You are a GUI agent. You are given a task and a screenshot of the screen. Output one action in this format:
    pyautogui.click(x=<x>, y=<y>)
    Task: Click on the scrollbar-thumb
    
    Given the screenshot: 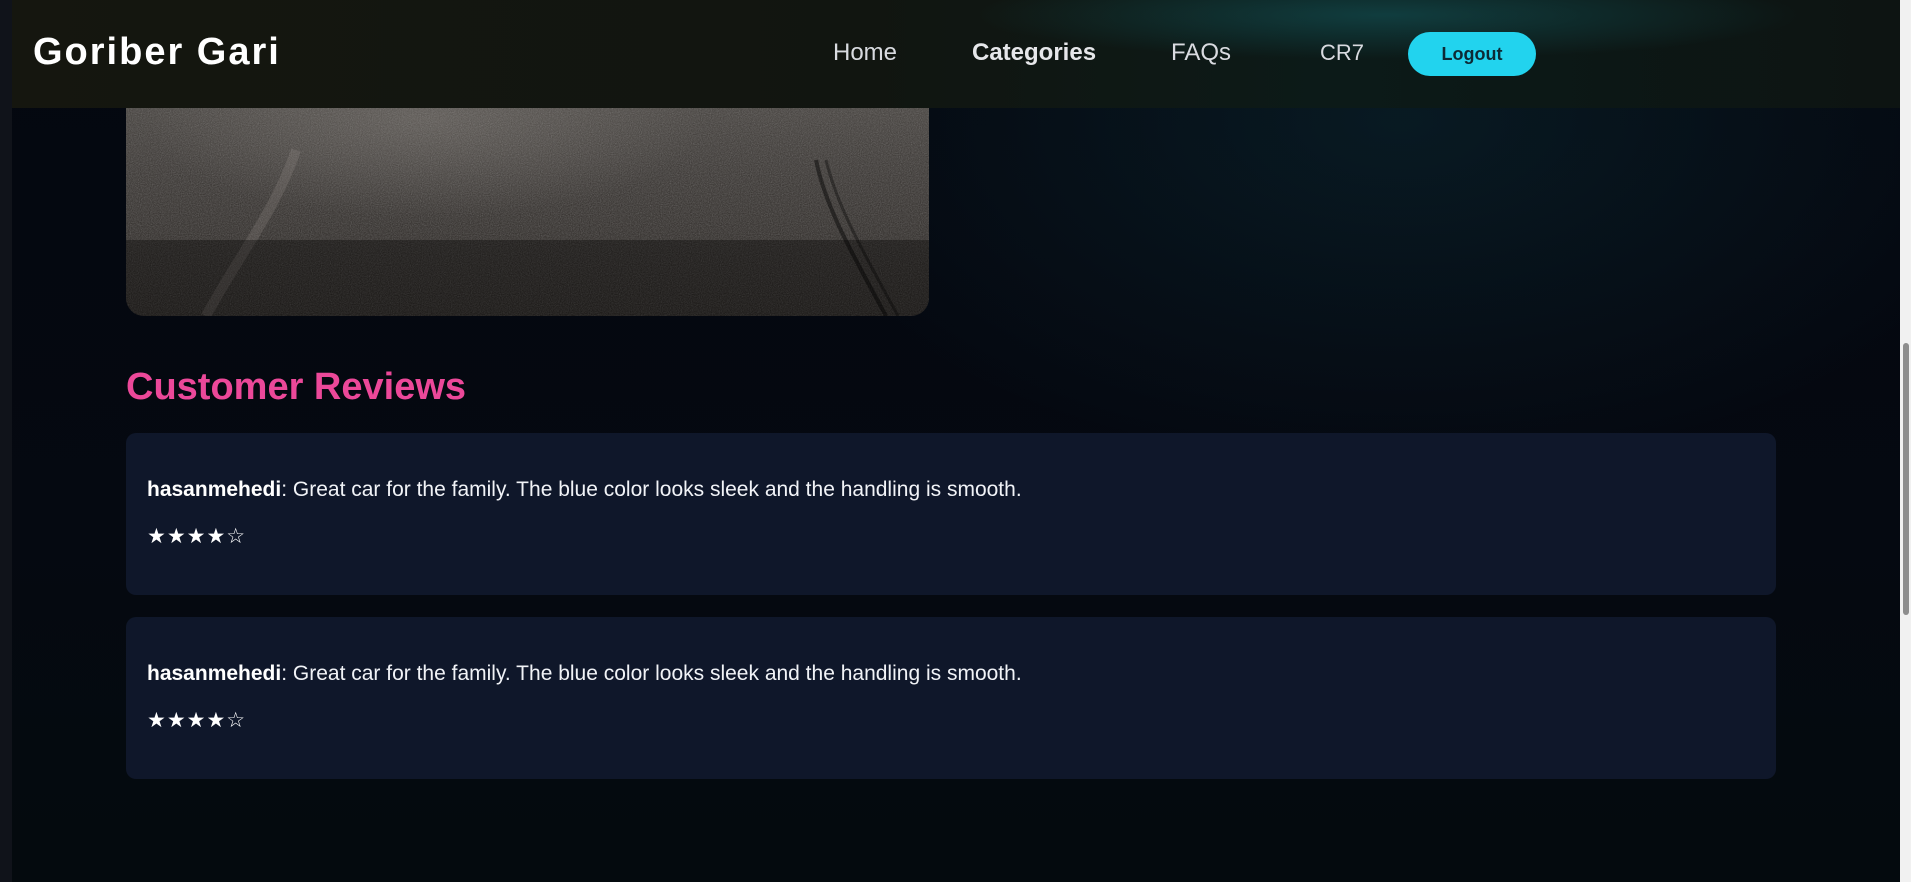 What is the action you would take?
    pyautogui.click(x=1906, y=479)
    